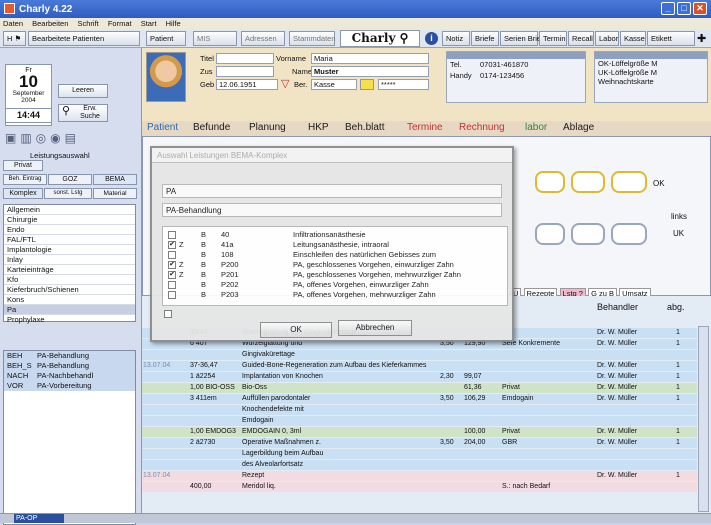 Image resolution: width=711 pixels, height=525 pixels. I want to click on category-item: Endo, so click(69, 230).